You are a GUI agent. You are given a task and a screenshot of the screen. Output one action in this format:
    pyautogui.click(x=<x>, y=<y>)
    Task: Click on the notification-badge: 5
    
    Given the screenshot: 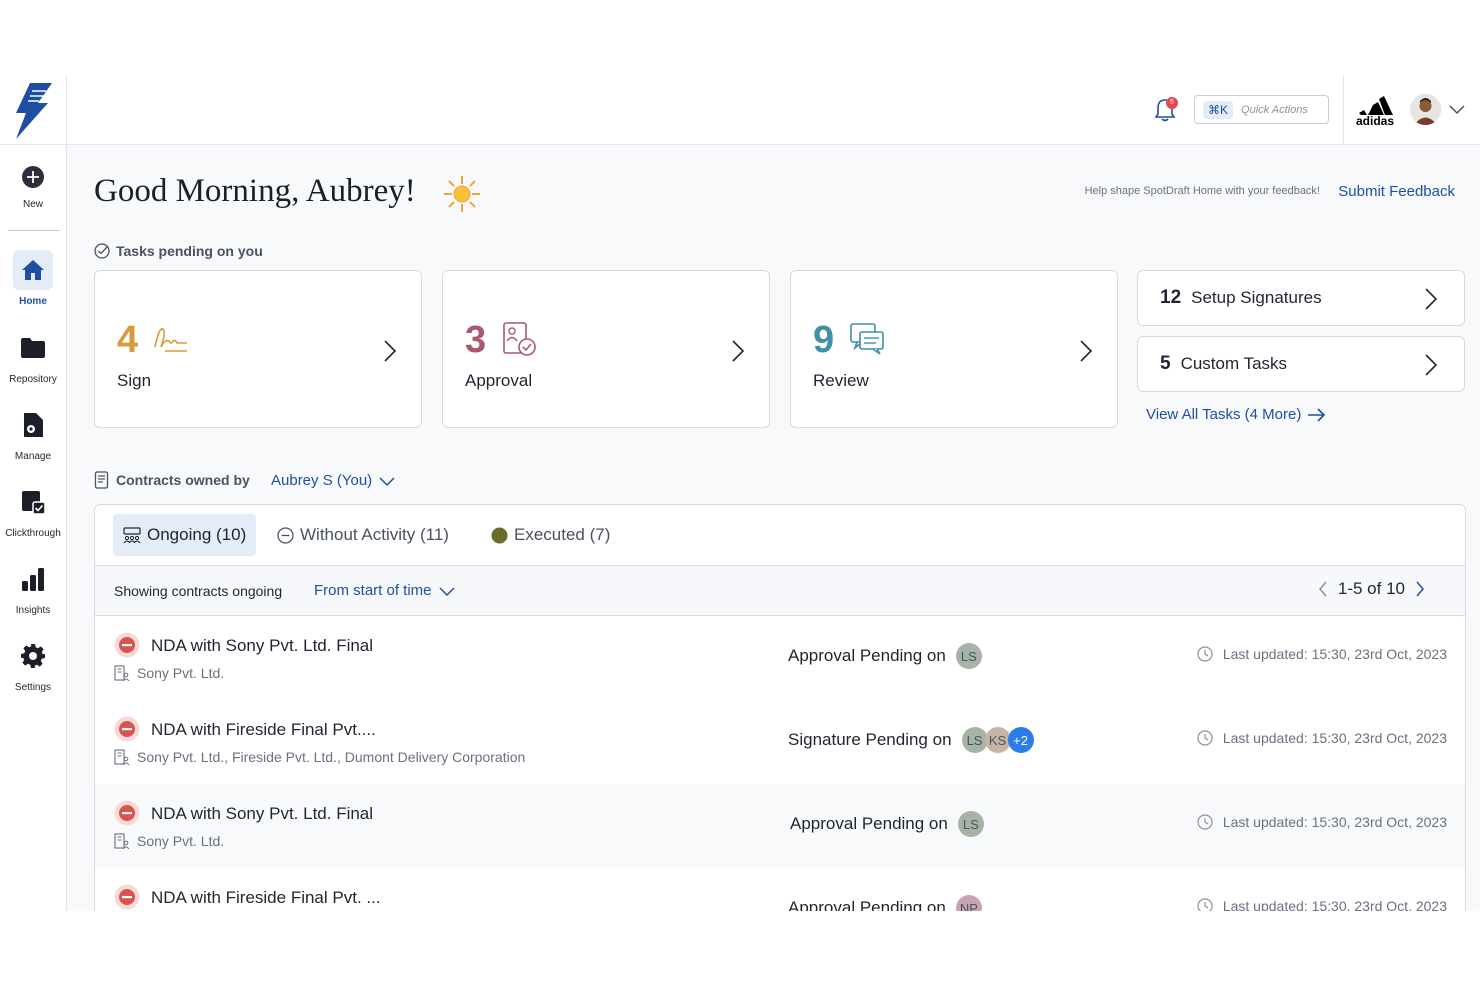 What is the action you would take?
    pyautogui.click(x=1172, y=103)
    